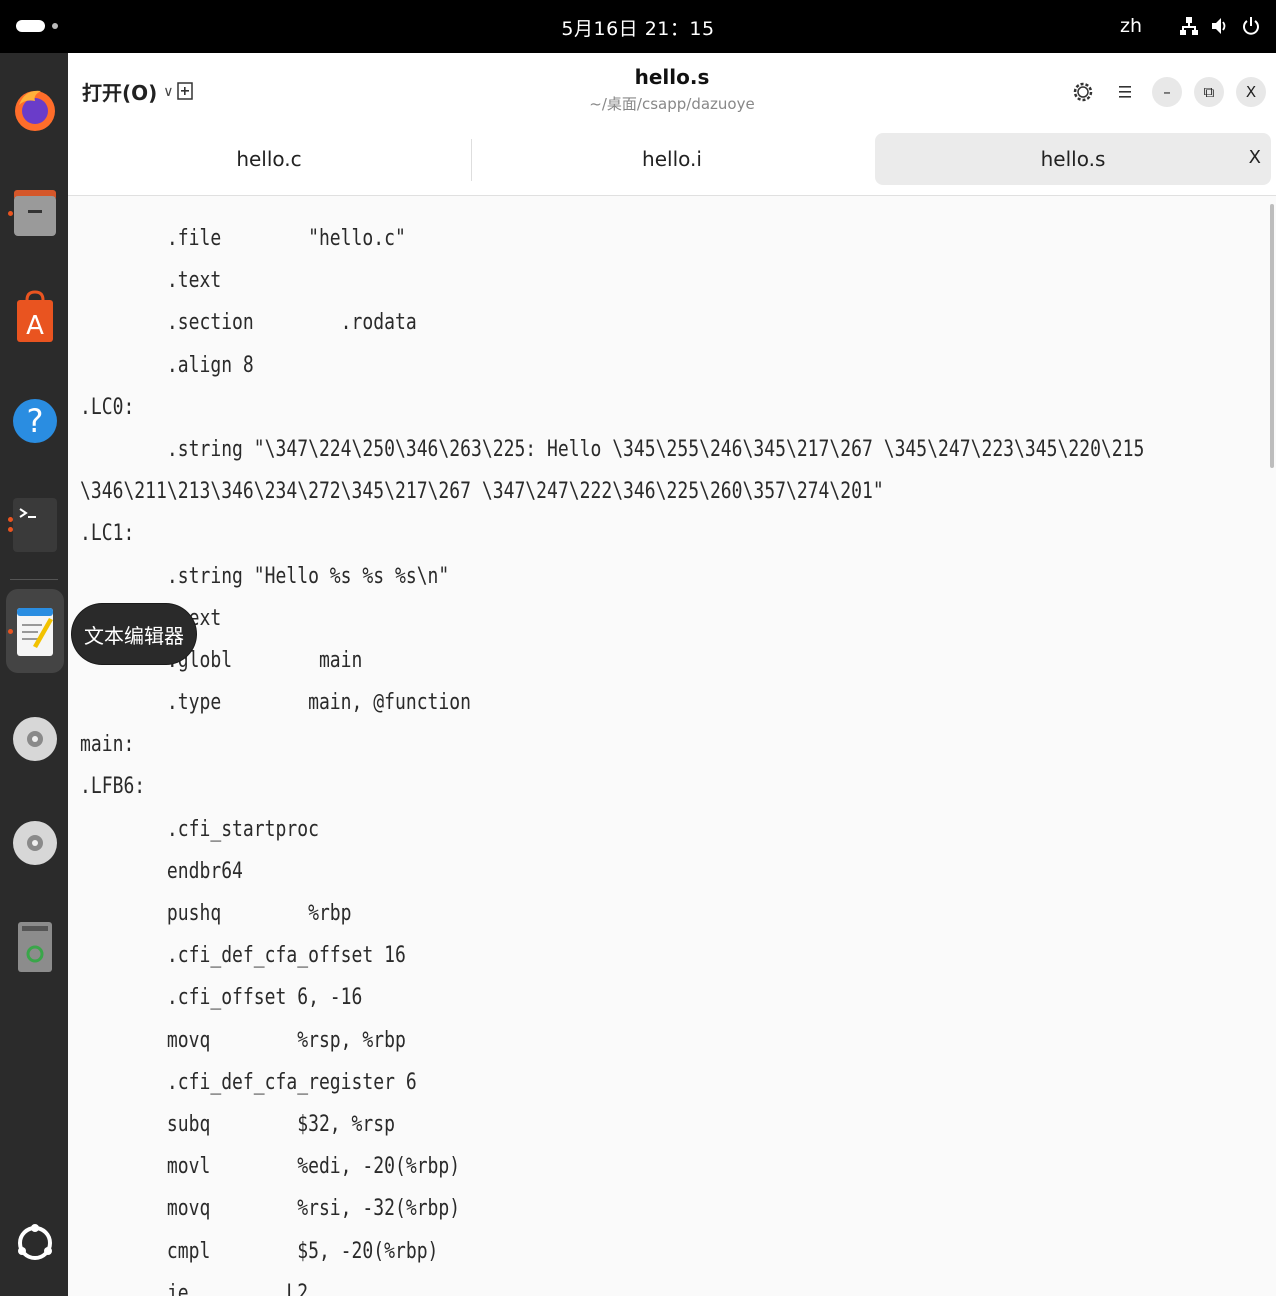 Image resolution: width=1276 pixels, height=1296 pixels. I want to click on dock-item-app-center: A, so click(35, 317).